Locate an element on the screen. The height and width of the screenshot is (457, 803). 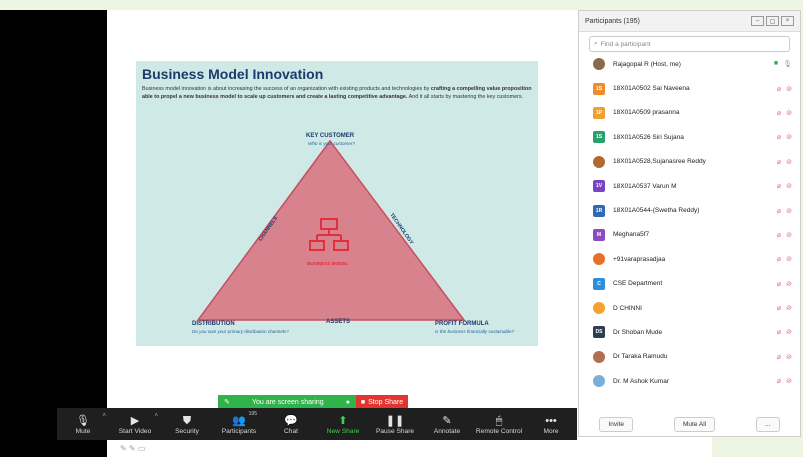
chat-button: 💬 Chat is located at coordinates (291, 424).